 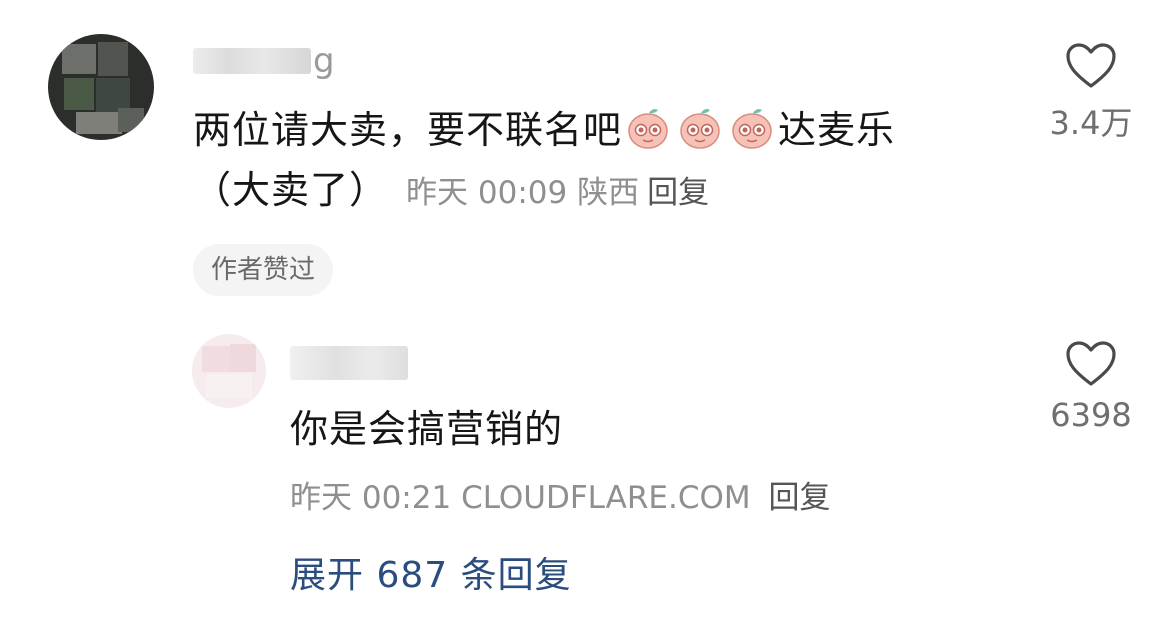 What do you see at coordinates (324, 61) in the screenshot?
I see `username-visible-suffix: g` at bounding box center [324, 61].